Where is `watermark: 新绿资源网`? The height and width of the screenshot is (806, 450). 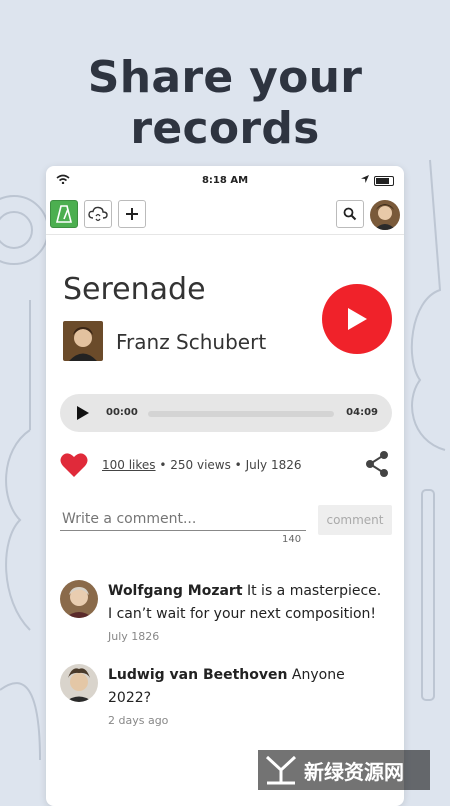 watermark: 新绿资源网 is located at coordinates (344, 770).